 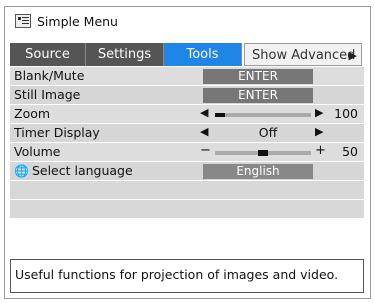 I want to click on volume-value: 50, so click(x=350, y=151).